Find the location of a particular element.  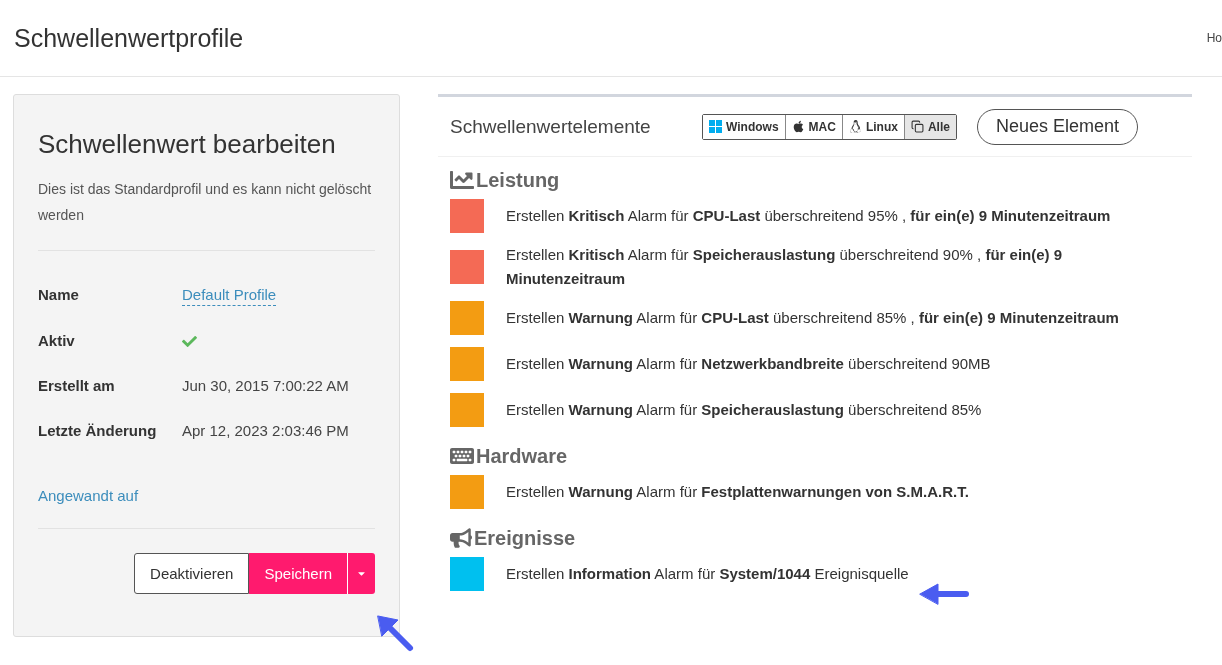

rule-text: Erstellen Information Alarm für System/1044 Ereignisquelle is located at coordinates (707, 574).